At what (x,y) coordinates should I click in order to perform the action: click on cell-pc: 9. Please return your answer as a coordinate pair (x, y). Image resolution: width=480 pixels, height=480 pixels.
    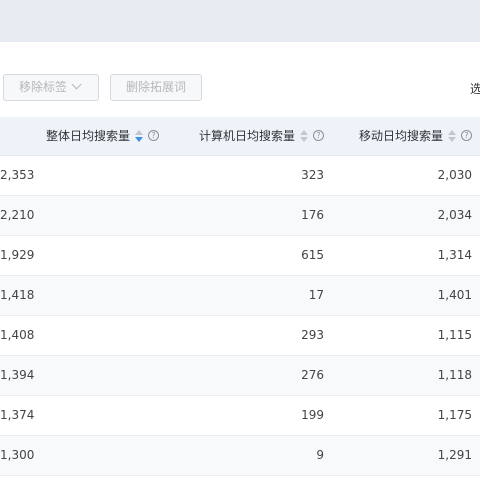
    Looking at the image, I should click on (320, 455).